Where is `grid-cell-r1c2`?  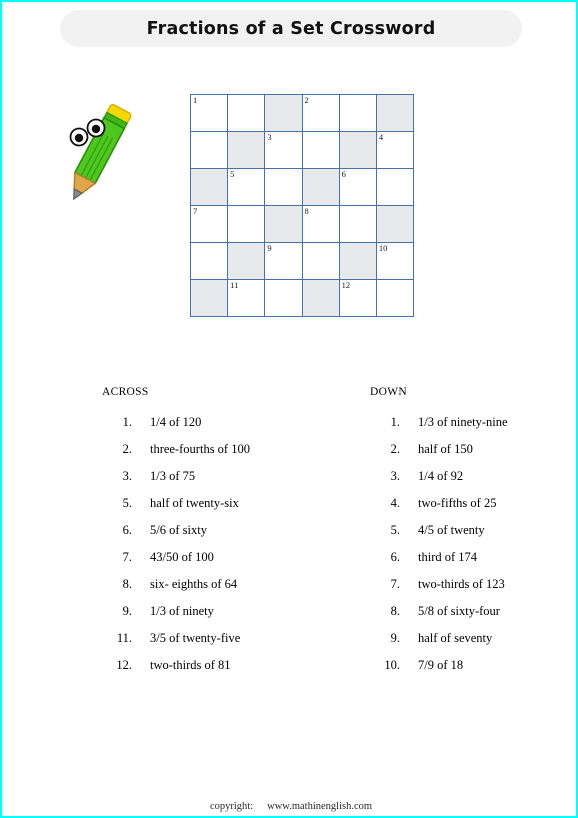
grid-cell-r1c2 is located at coordinates (247, 113).